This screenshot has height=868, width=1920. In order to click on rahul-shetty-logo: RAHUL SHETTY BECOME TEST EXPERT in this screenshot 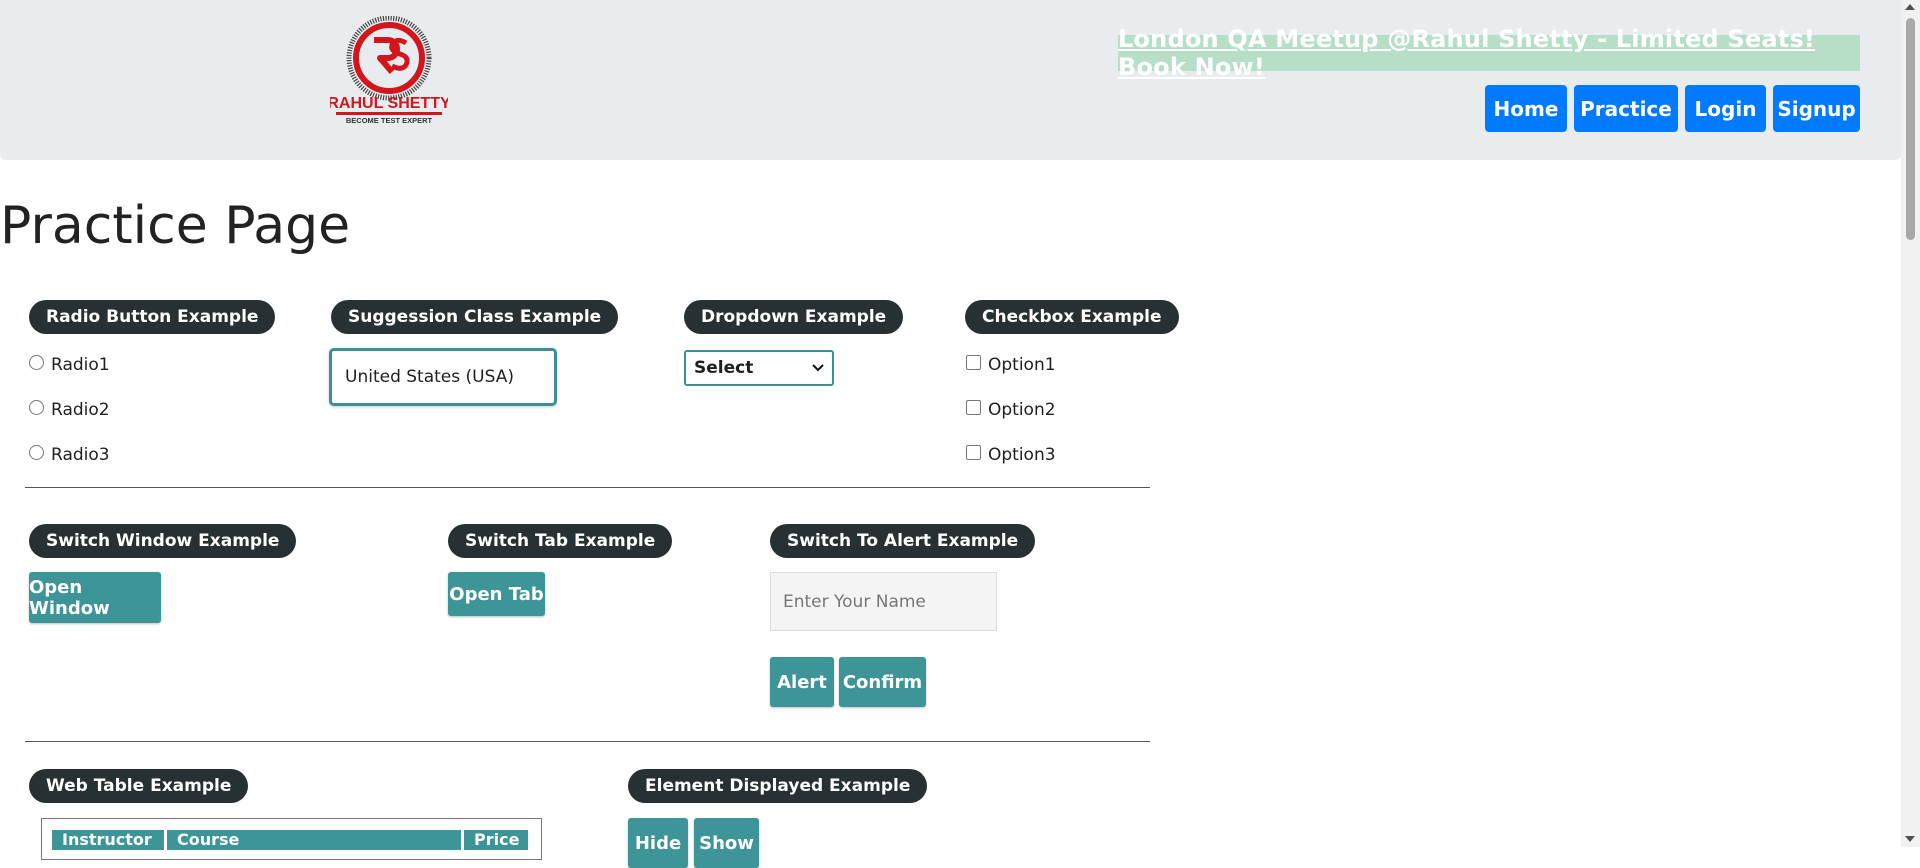, I will do `click(389, 71)`.